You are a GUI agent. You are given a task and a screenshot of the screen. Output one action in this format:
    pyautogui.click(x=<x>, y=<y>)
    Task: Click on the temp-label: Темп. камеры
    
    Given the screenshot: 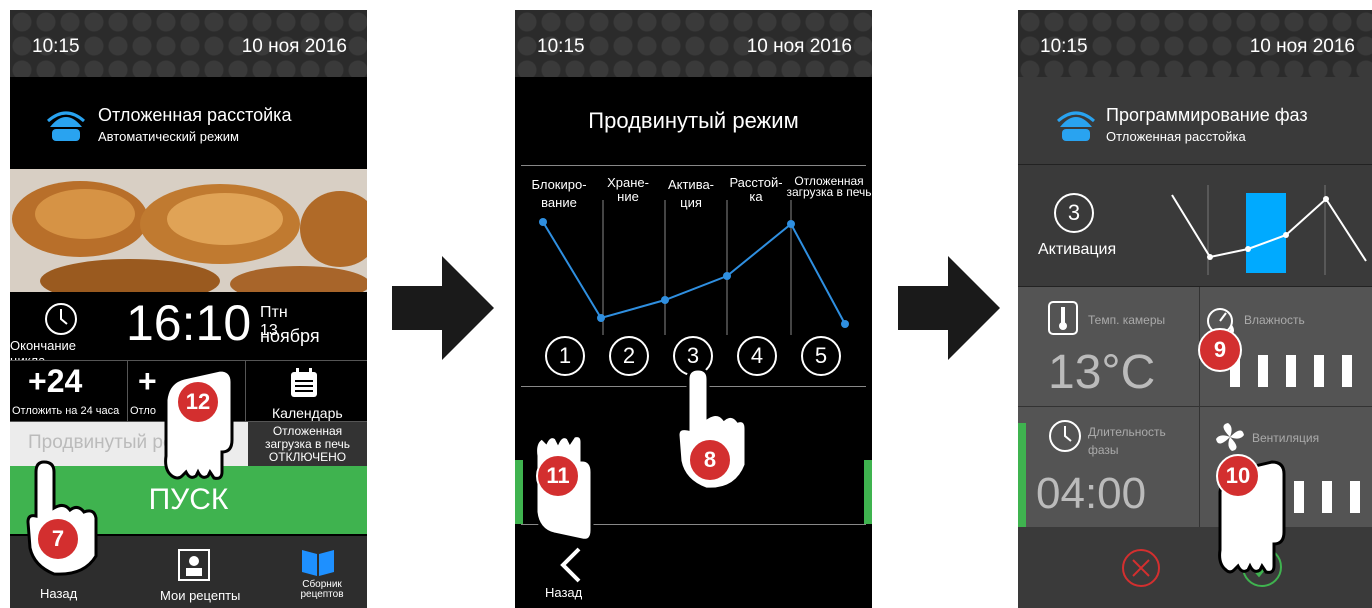 What is the action you would take?
    pyautogui.click(x=1127, y=320)
    